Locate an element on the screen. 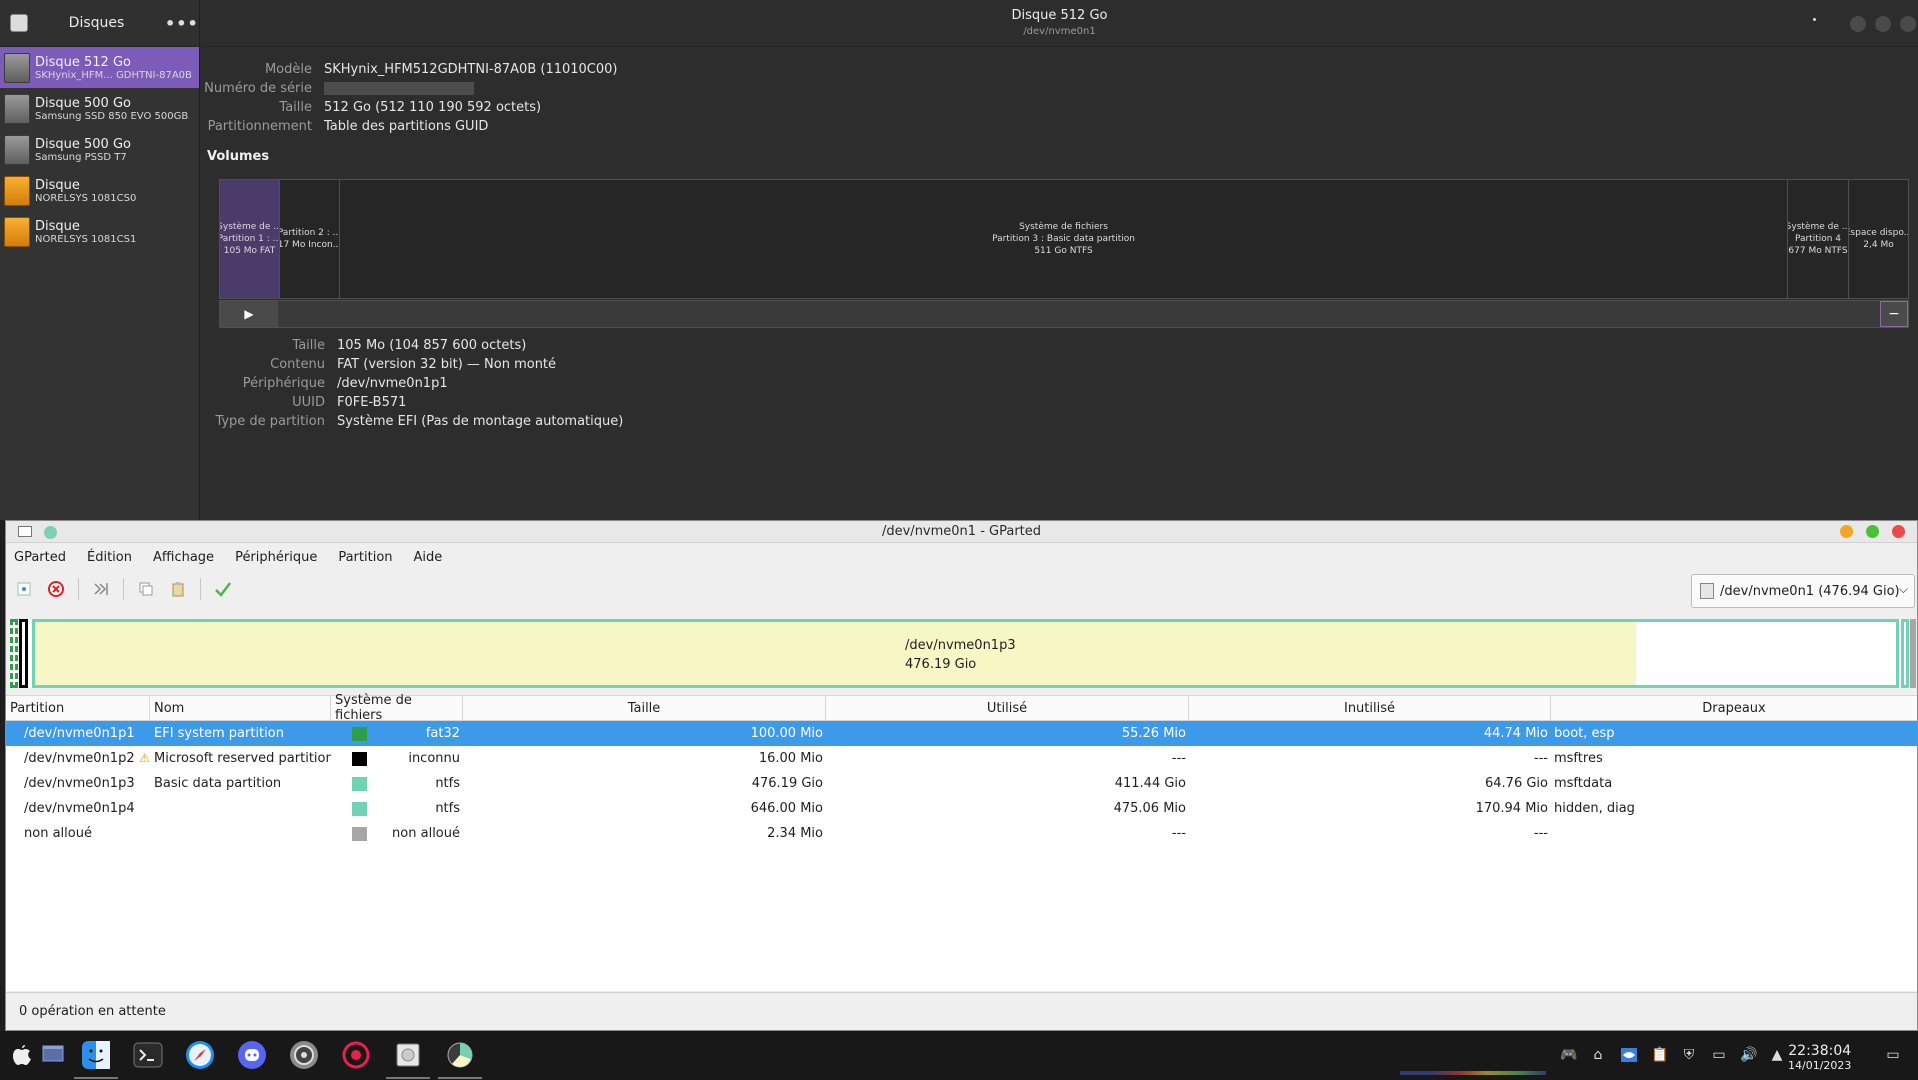  disk-model: NORELSYS 1081CS0 is located at coordinates (86, 198).